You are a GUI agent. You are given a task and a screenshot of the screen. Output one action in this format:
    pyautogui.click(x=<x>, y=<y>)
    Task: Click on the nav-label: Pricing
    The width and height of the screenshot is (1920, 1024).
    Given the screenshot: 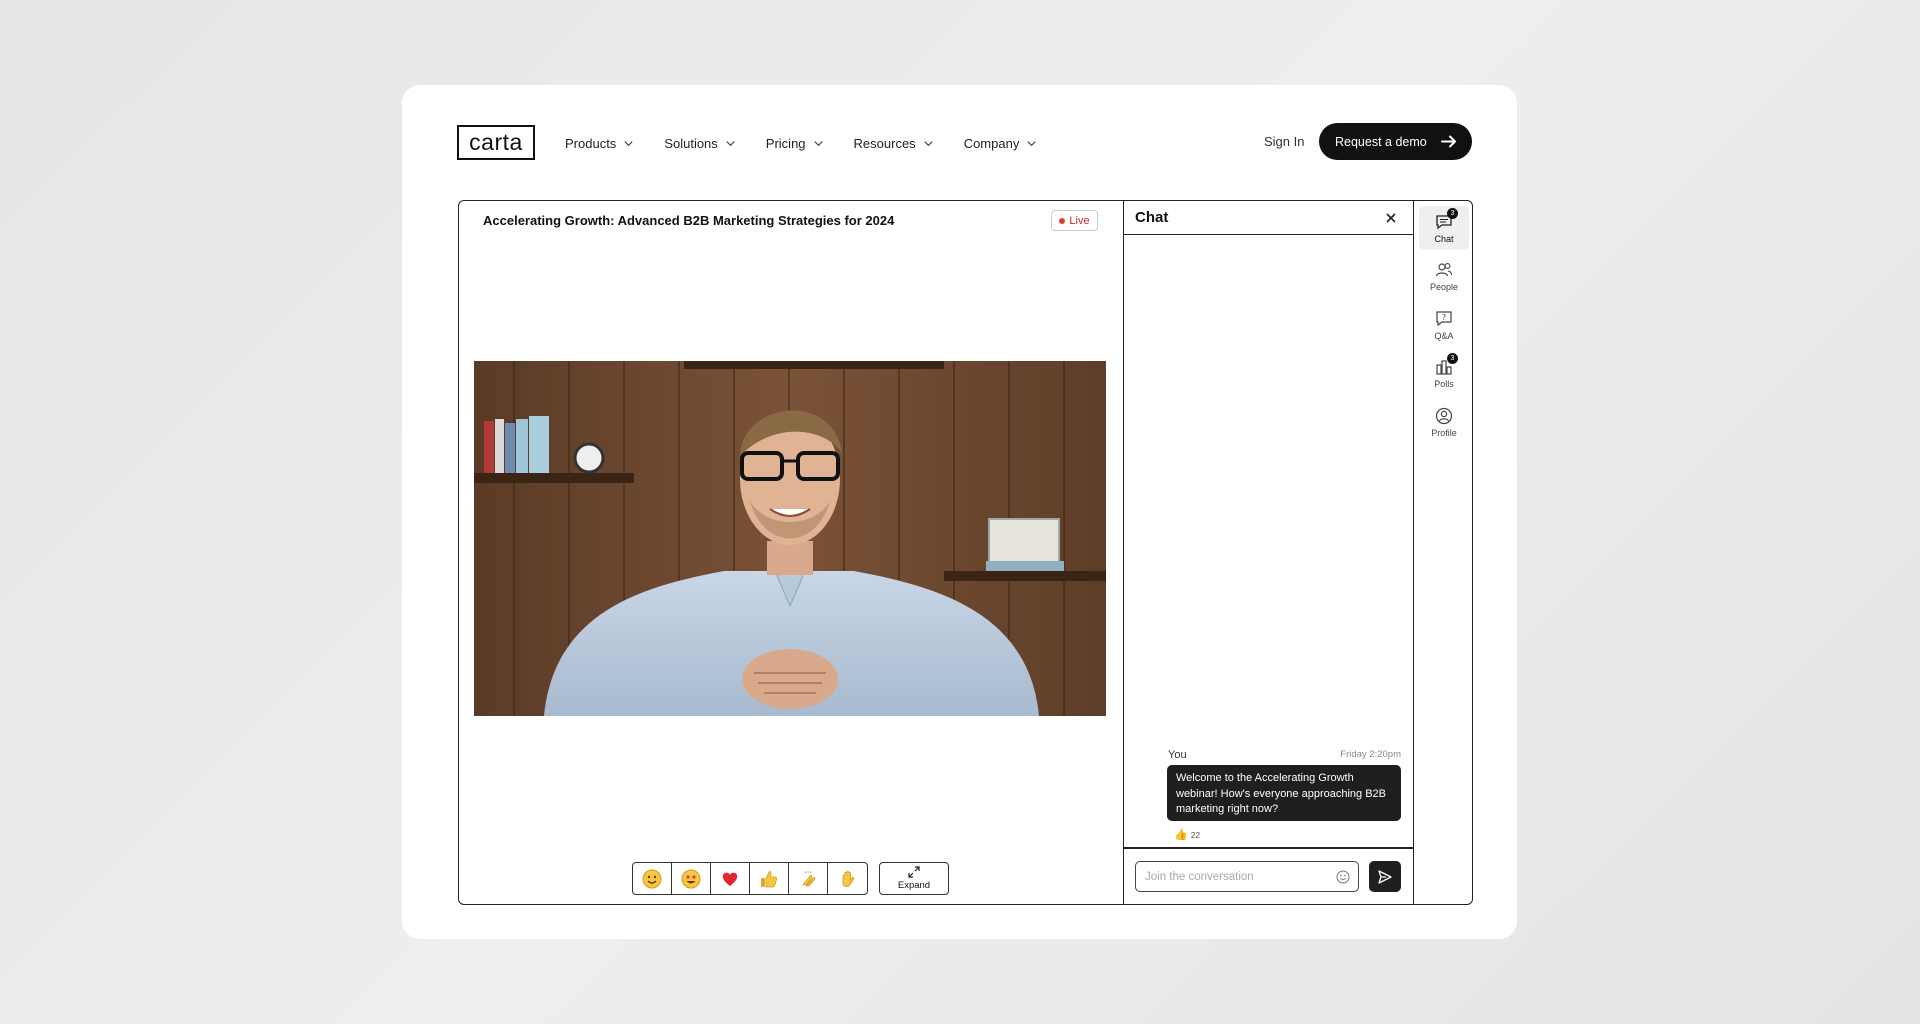 What is the action you would take?
    pyautogui.click(x=785, y=143)
    